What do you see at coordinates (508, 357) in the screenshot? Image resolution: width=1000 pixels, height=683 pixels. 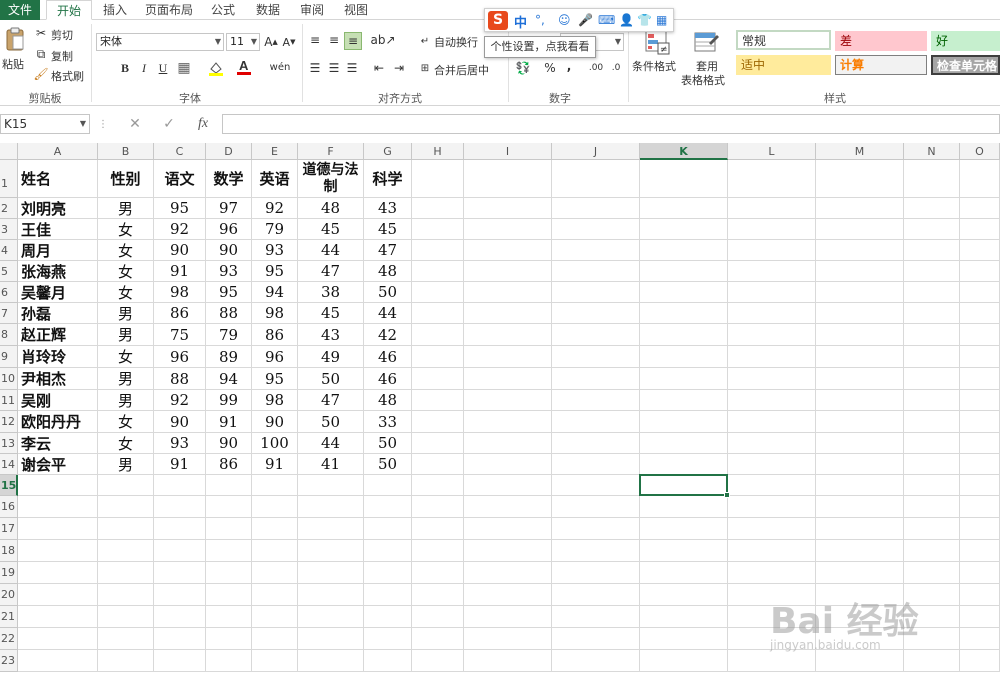 I see `cell-i9` at bounding box center [508, 357].